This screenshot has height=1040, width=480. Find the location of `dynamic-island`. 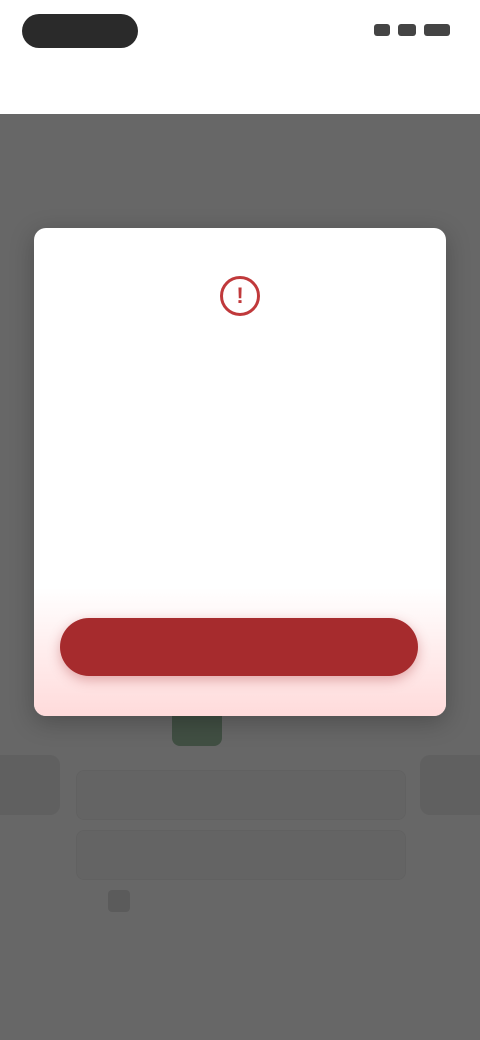

dynamic-island is located at coordinates (80, 31).